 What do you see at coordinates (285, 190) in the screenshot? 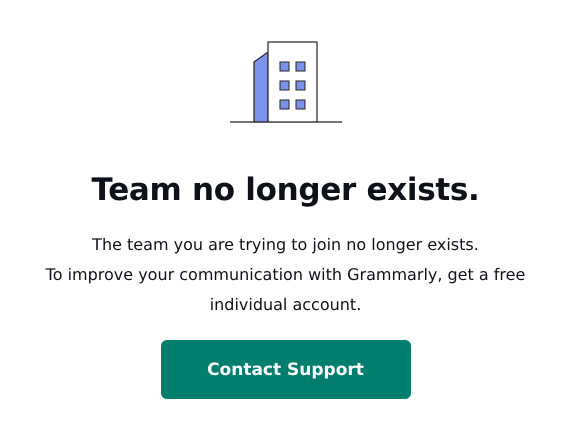
I see `page-title: Team no longer exists.` at bounding box center [285, 190].